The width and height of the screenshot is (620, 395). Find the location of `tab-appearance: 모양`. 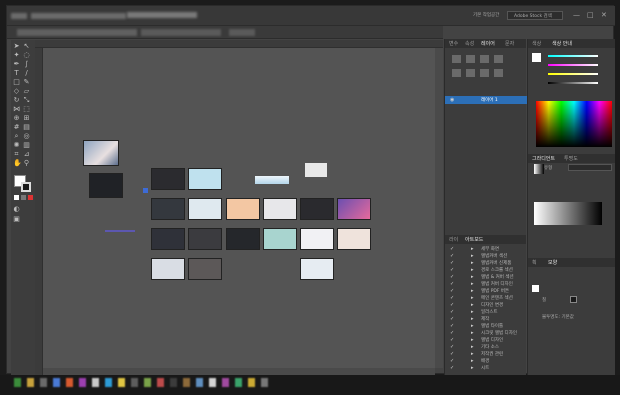

tab-appearance: 모양 is located at coordinates (552, 262).